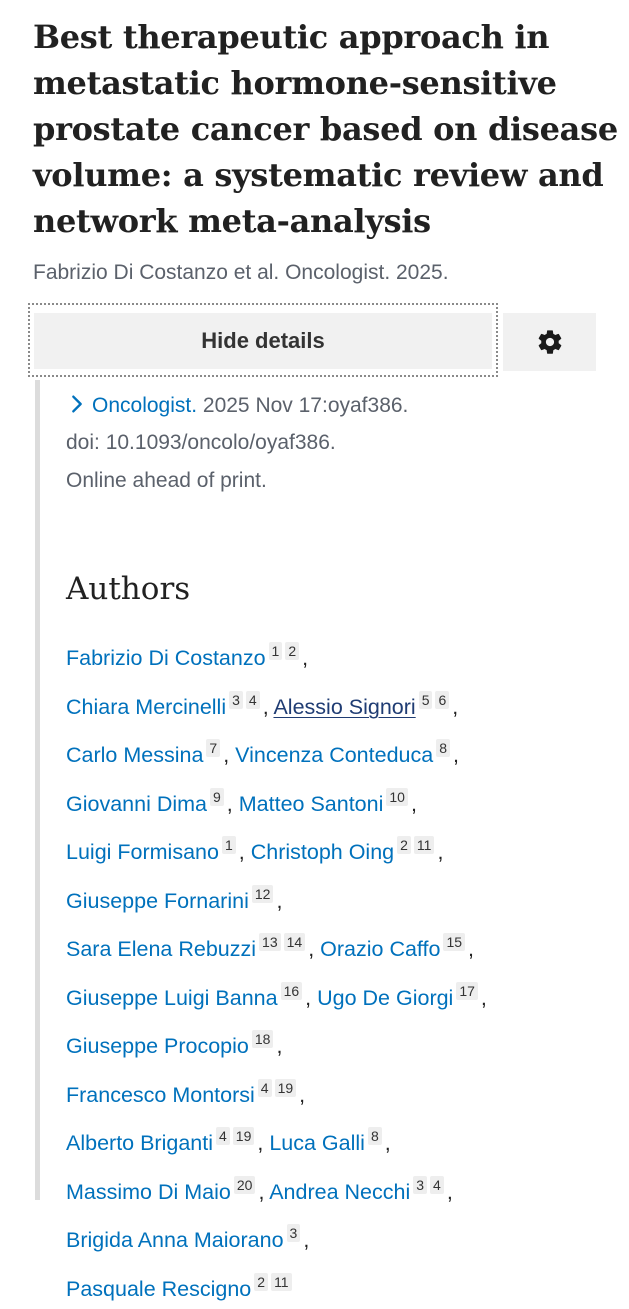  What do you see at coordinates (157, 1046) in the screenshot?
I see `author-link: Giuseppe Procopio` at bounding box center [157, 1046].